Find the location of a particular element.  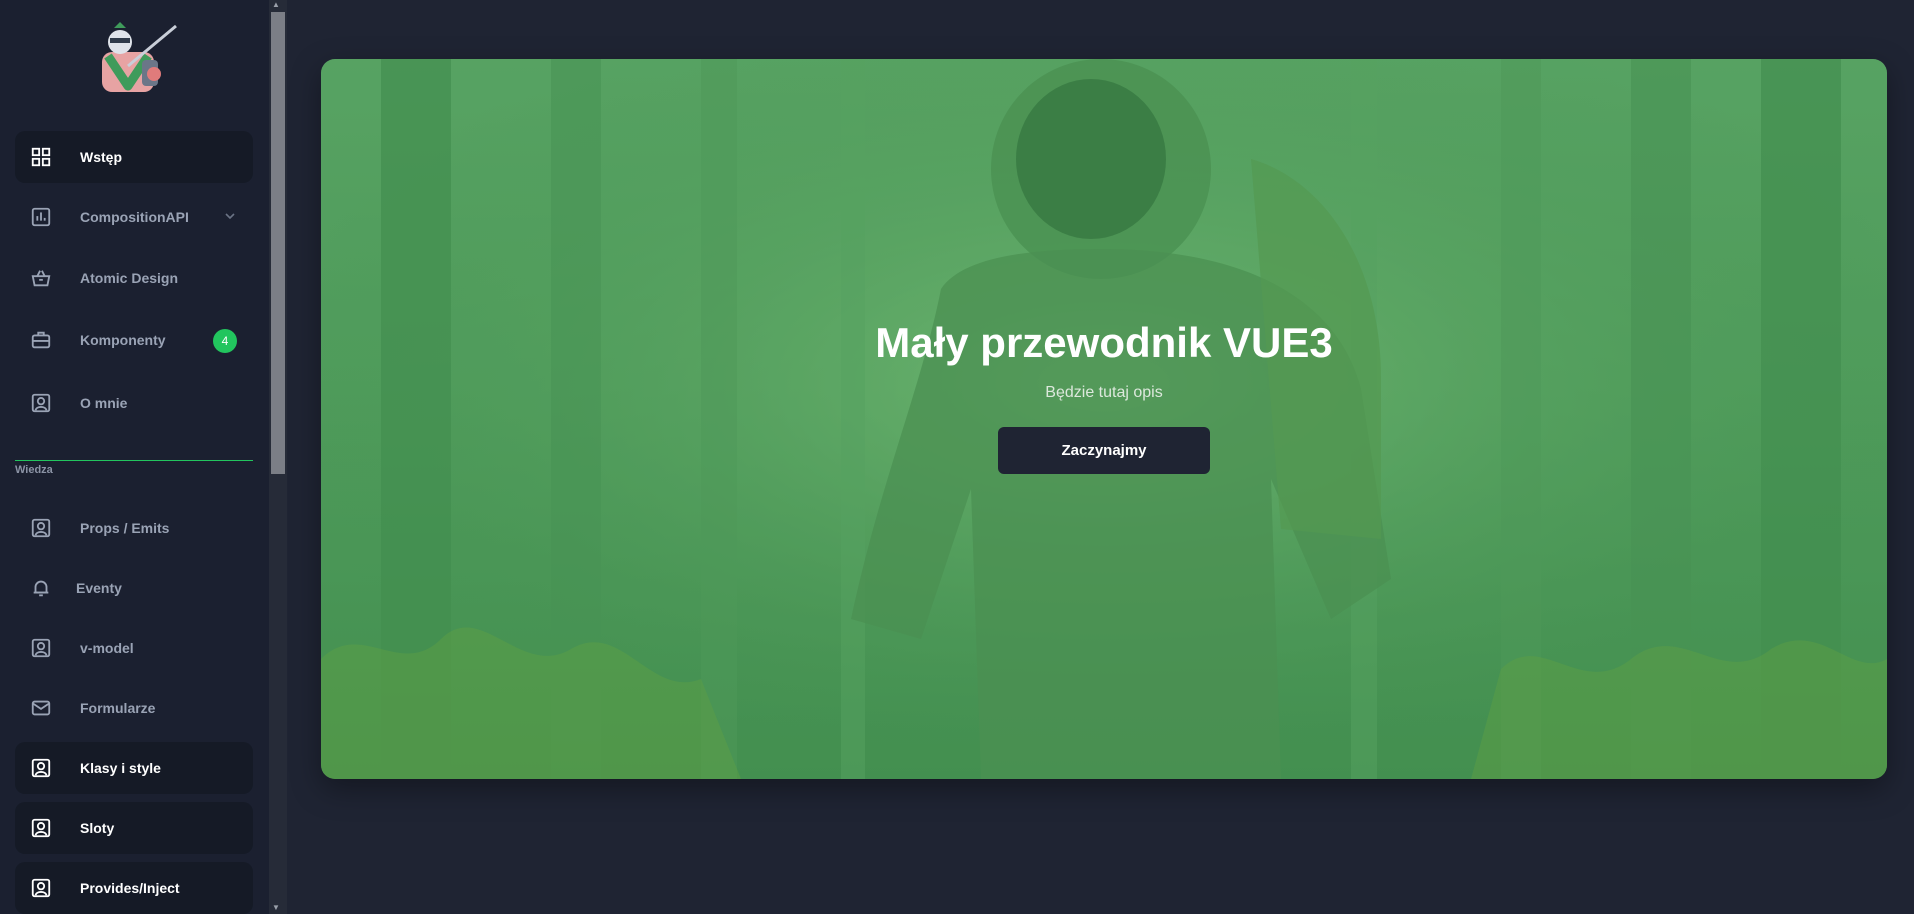

sidebar-item-compositionapi: CompositionAPI is located at coordinates (134, 217).